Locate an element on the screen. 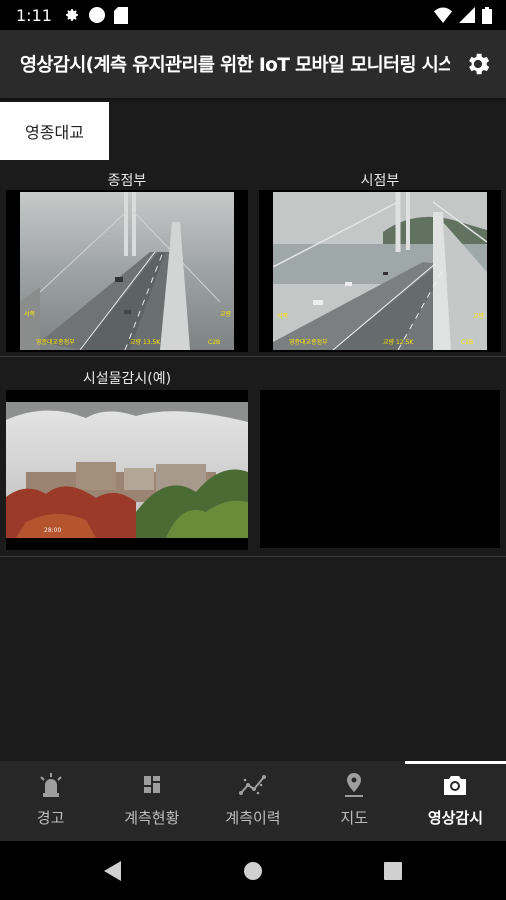 This screenshot has width=506, height=900. nav-item-warning: 경고 is located at coordinates (50, 801).